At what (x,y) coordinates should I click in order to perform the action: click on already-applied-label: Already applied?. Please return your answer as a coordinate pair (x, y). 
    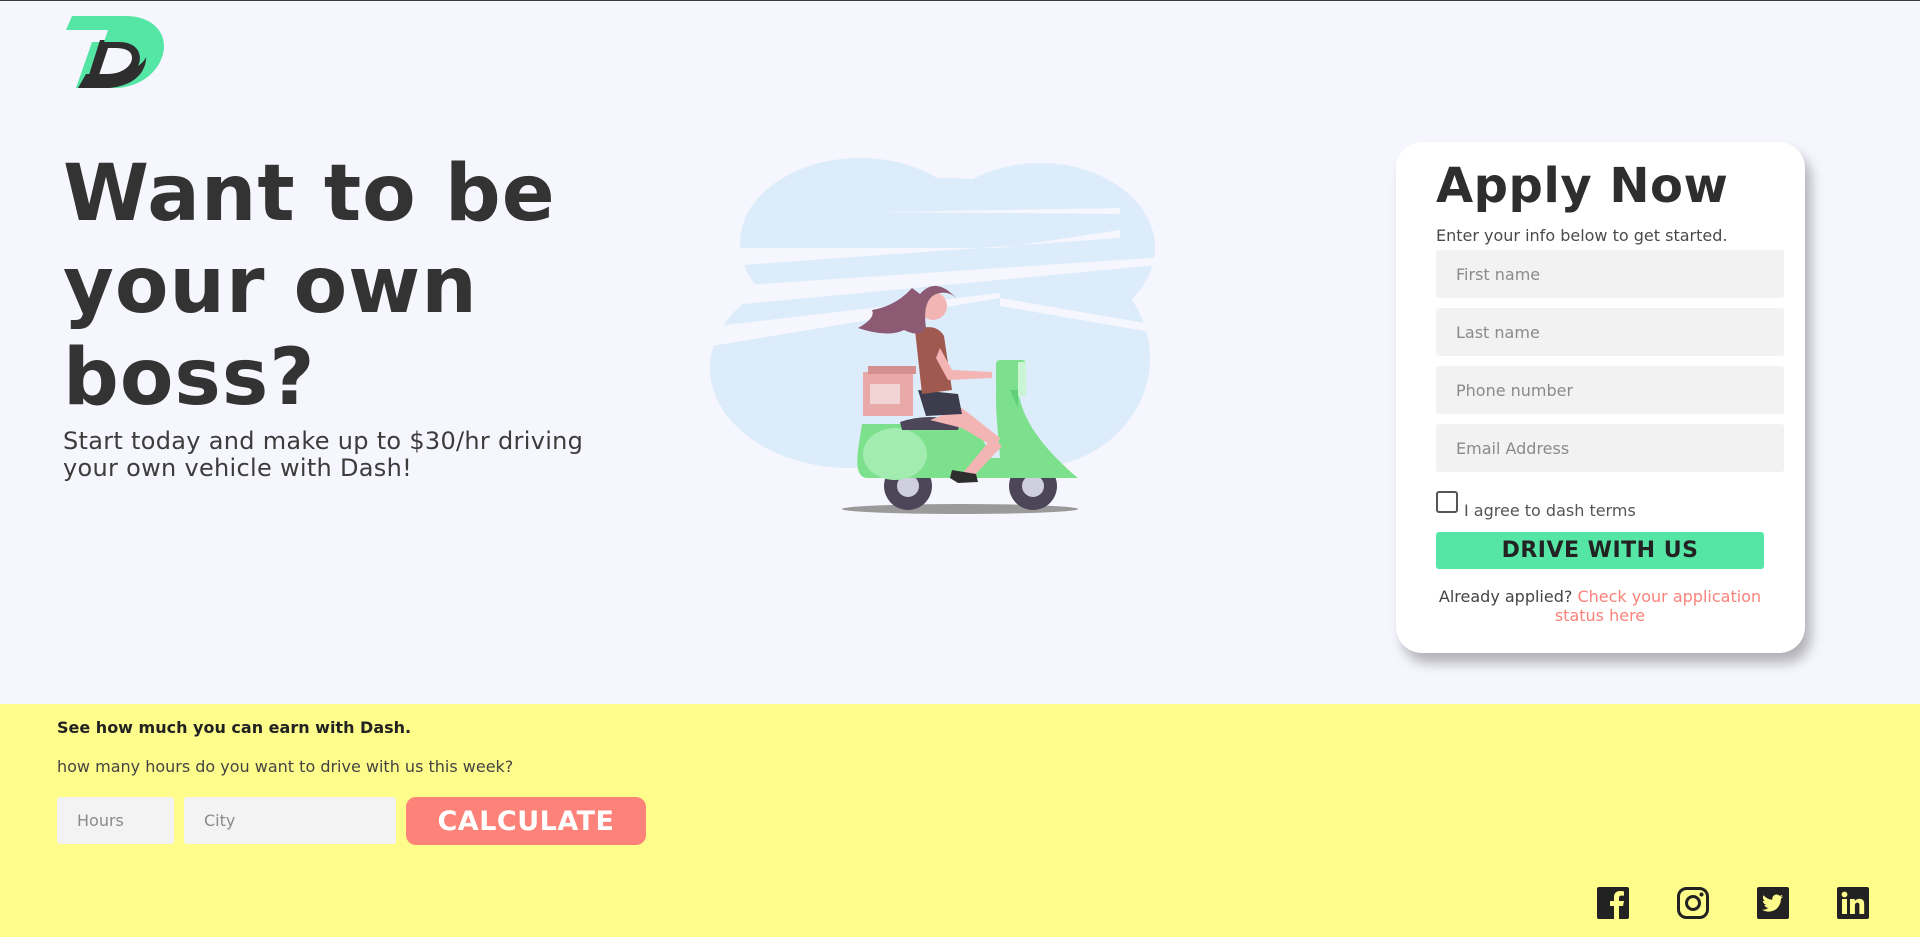
    Looking at the image, I should click on (1505, 596).